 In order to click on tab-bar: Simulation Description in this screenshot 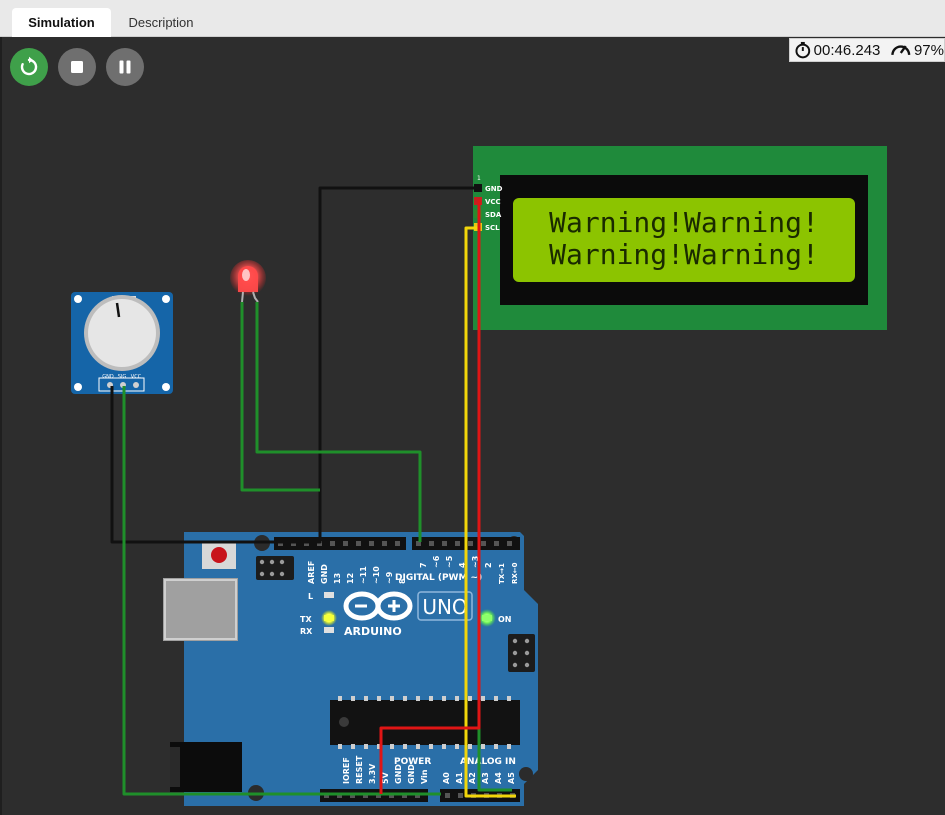, I will do `click(472, 18)`.